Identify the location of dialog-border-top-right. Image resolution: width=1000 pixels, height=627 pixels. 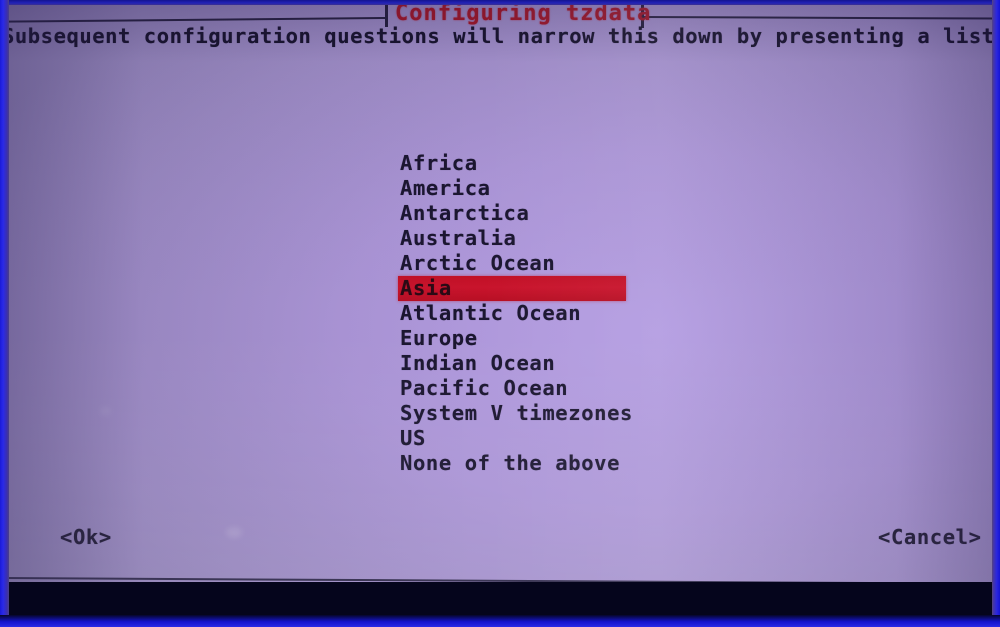
(819, 18).